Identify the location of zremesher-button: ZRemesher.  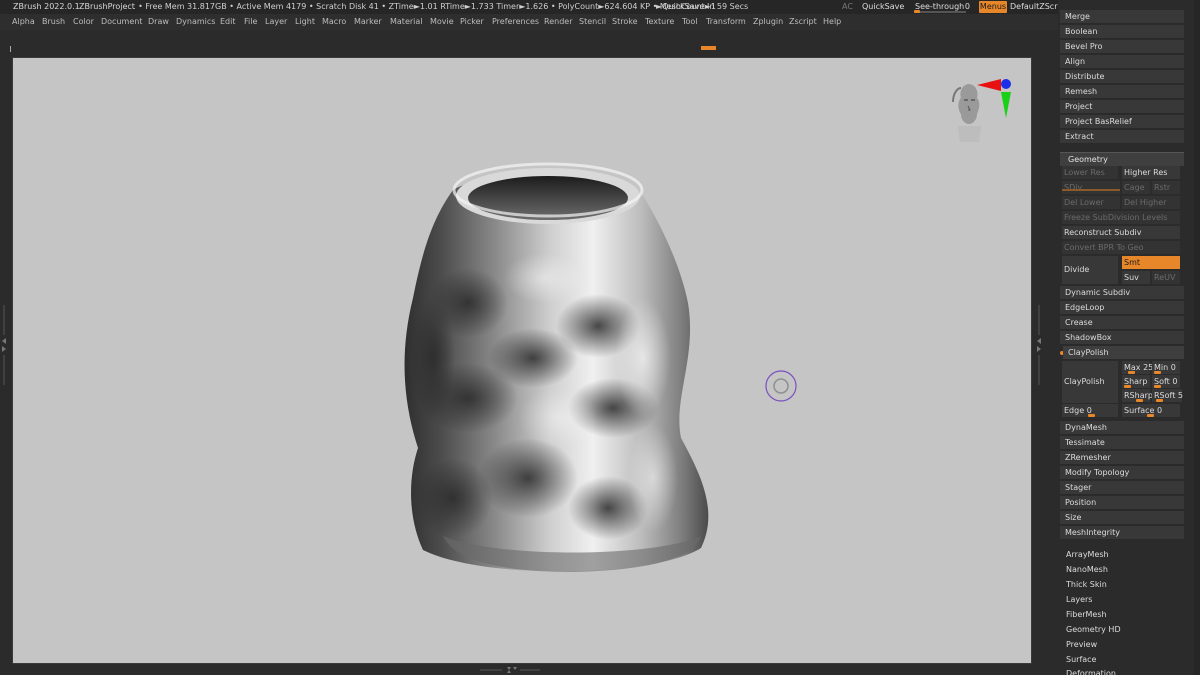
(1122, 458).